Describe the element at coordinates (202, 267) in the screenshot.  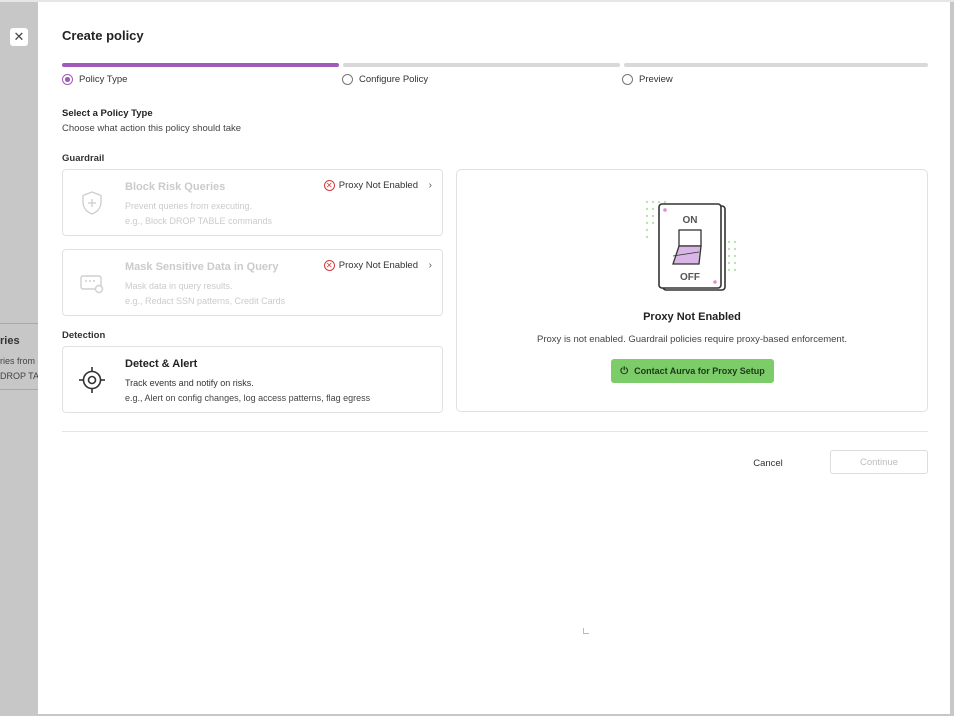
I see `card-title: Mask Sensitive Data in Query` at that location.